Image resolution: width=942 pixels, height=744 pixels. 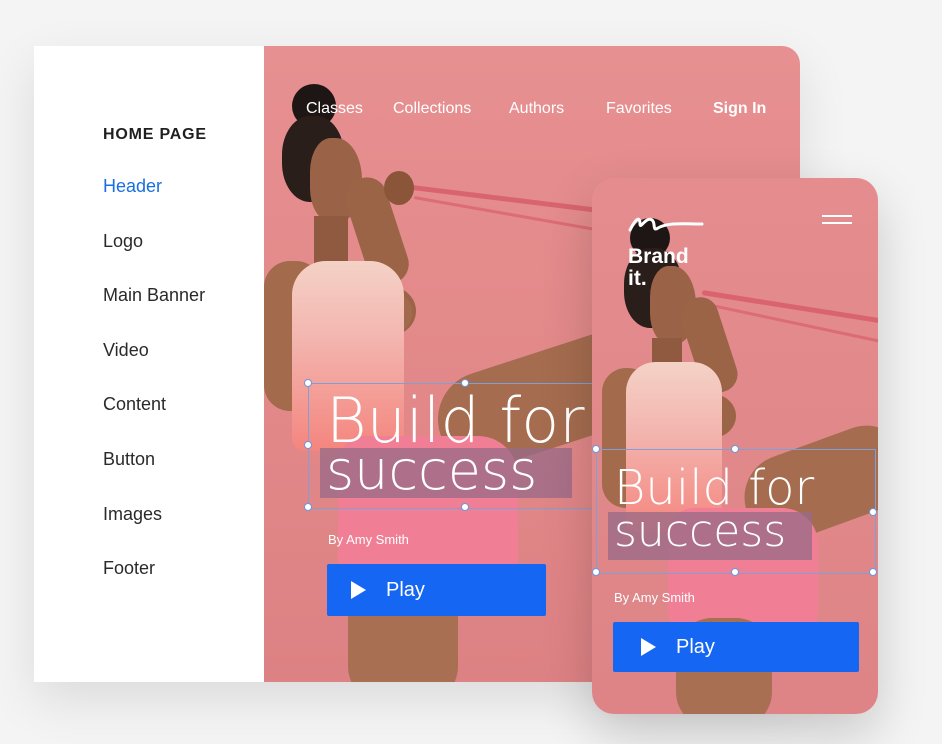 I want to click on mobile-play-button: Play, so click(x=736, y=647).